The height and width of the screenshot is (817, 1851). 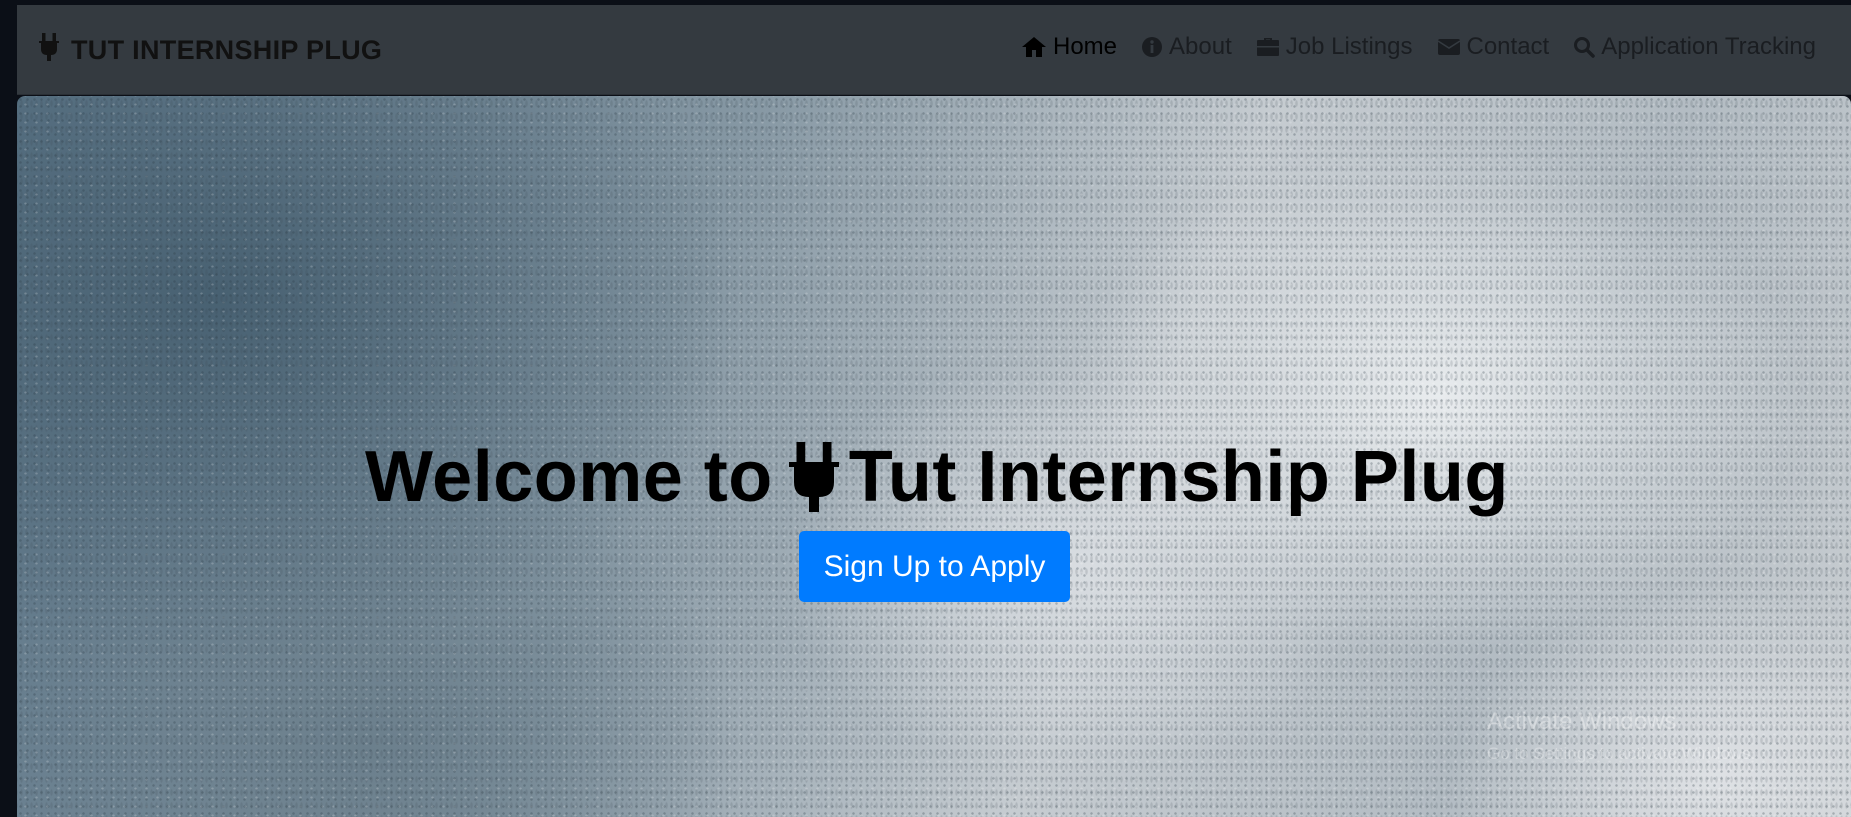 What do you see at coordinates (1584, 47) in the screenshot?
I see `search-icon` at bounding box center [1584, 47].